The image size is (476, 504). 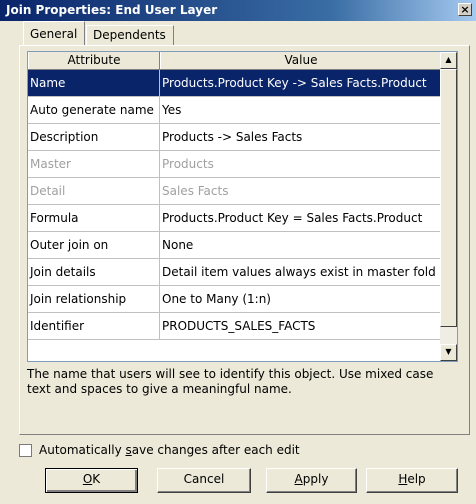 I want to click on grid-row-auto-generate-name: Auto generate name Yes, so click(x=234, y=110).